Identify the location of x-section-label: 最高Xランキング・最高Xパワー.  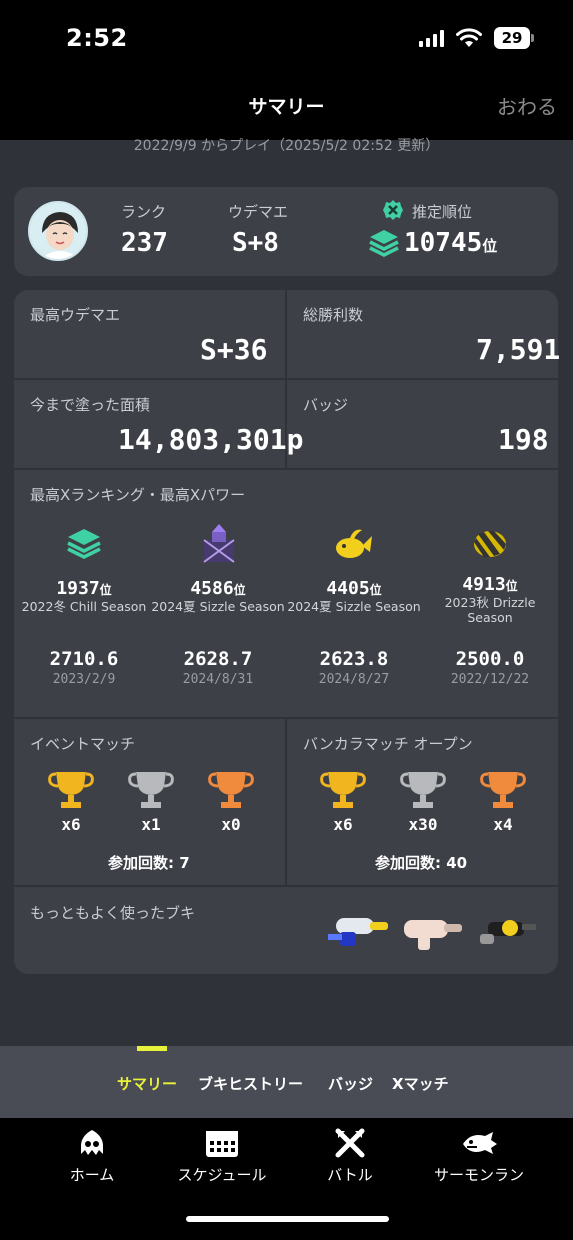
(138, 495).